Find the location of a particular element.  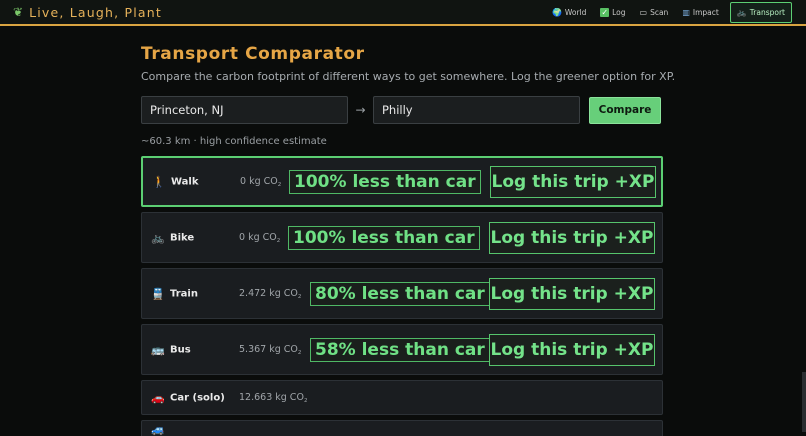

destination-input: Philly is located at coordinates (476, 110).